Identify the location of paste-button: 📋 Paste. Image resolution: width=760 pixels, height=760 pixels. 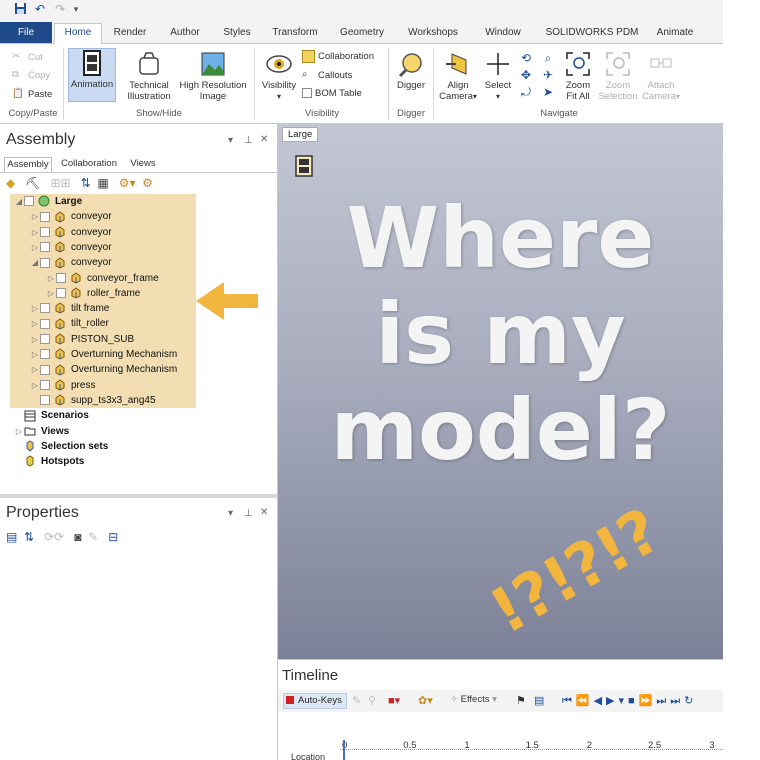
(32, 94).